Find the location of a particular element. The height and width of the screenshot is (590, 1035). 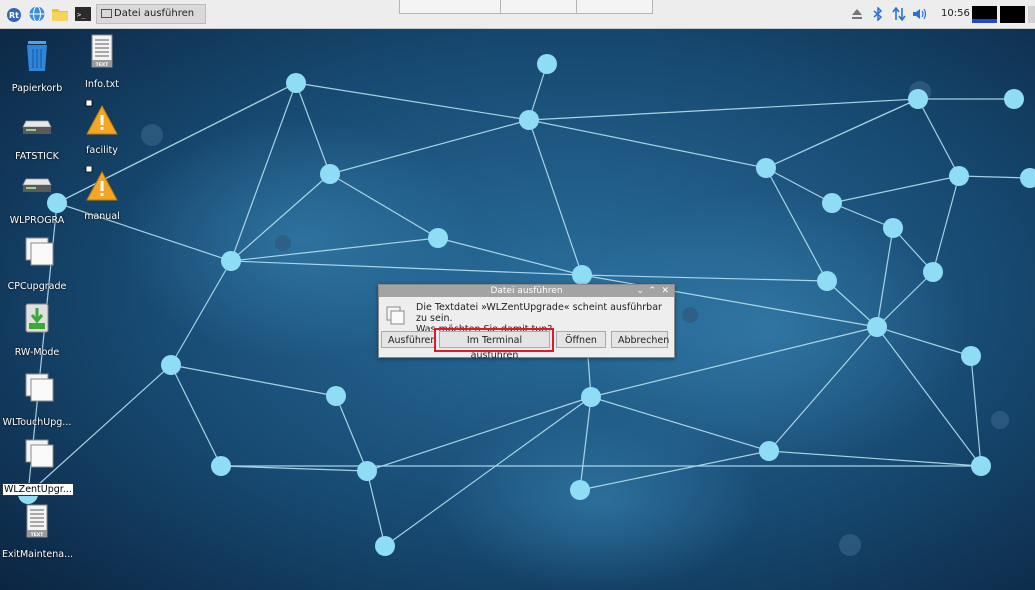

desktop-icon-label: Papierkorb is located at coordinates (37, 88).